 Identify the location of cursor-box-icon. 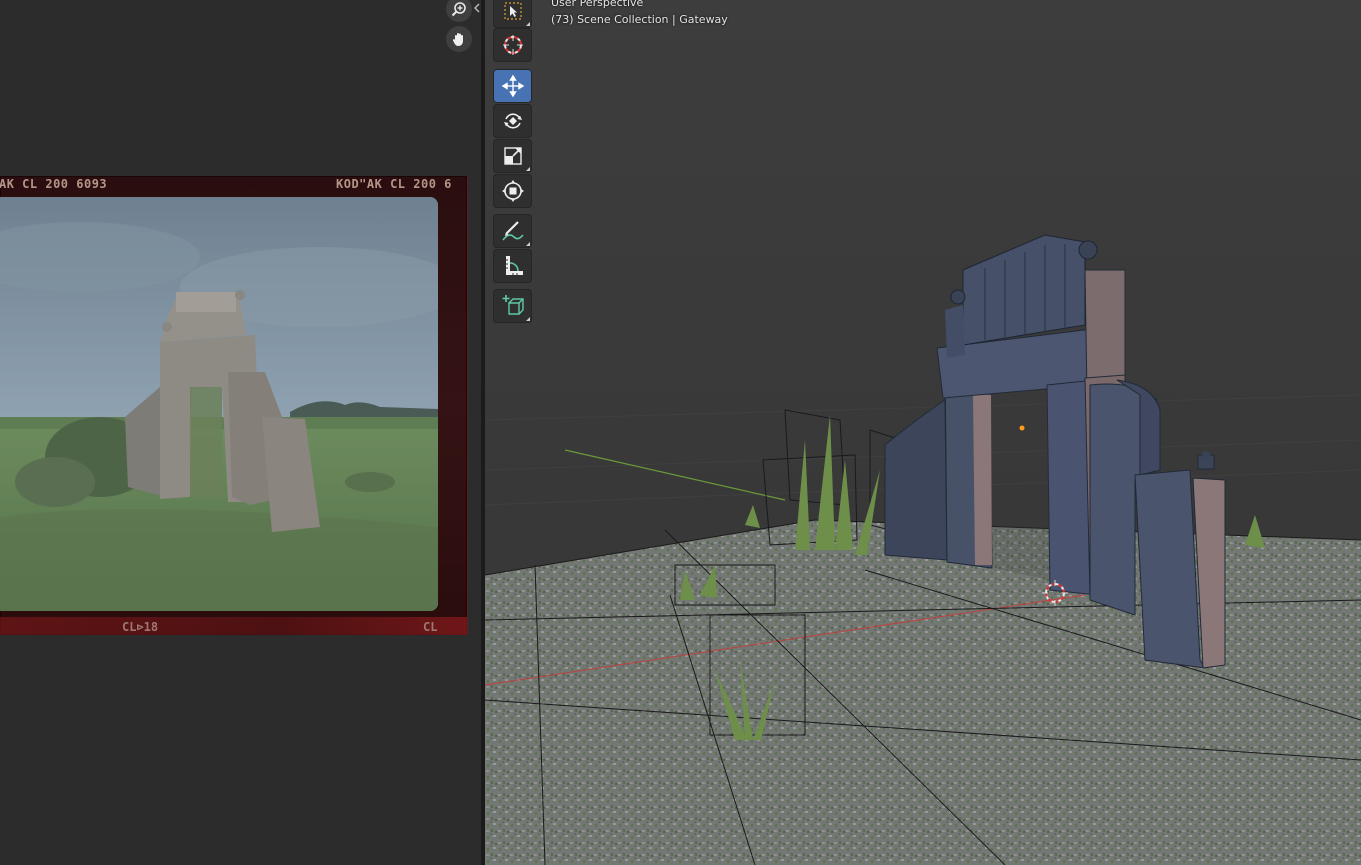
(512, 11).